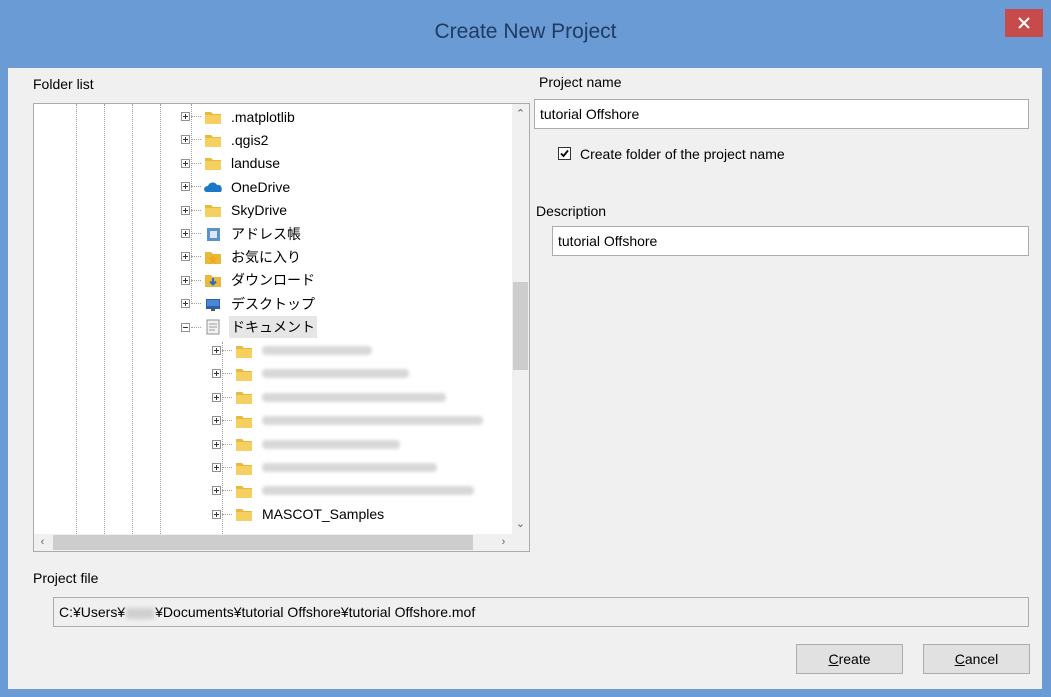  Describe the element at coordinates (261, 186) in the screenshot. I see `tree-node-label: OneDrive` at that location.